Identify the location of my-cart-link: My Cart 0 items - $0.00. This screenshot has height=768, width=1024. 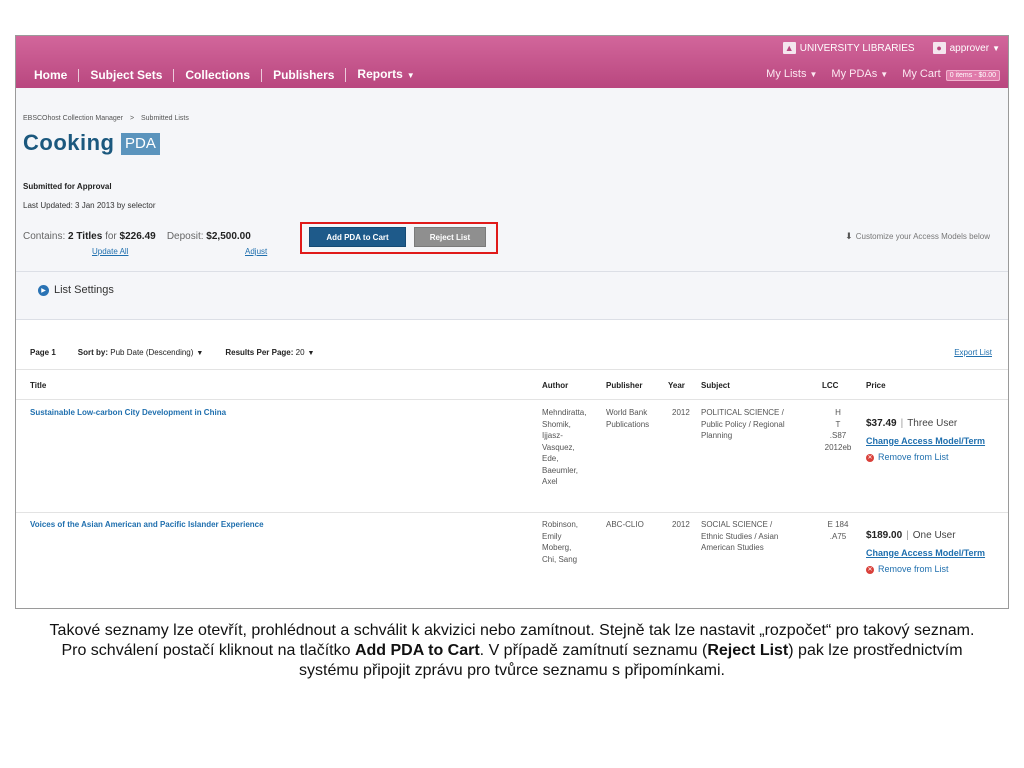
(951, 74).